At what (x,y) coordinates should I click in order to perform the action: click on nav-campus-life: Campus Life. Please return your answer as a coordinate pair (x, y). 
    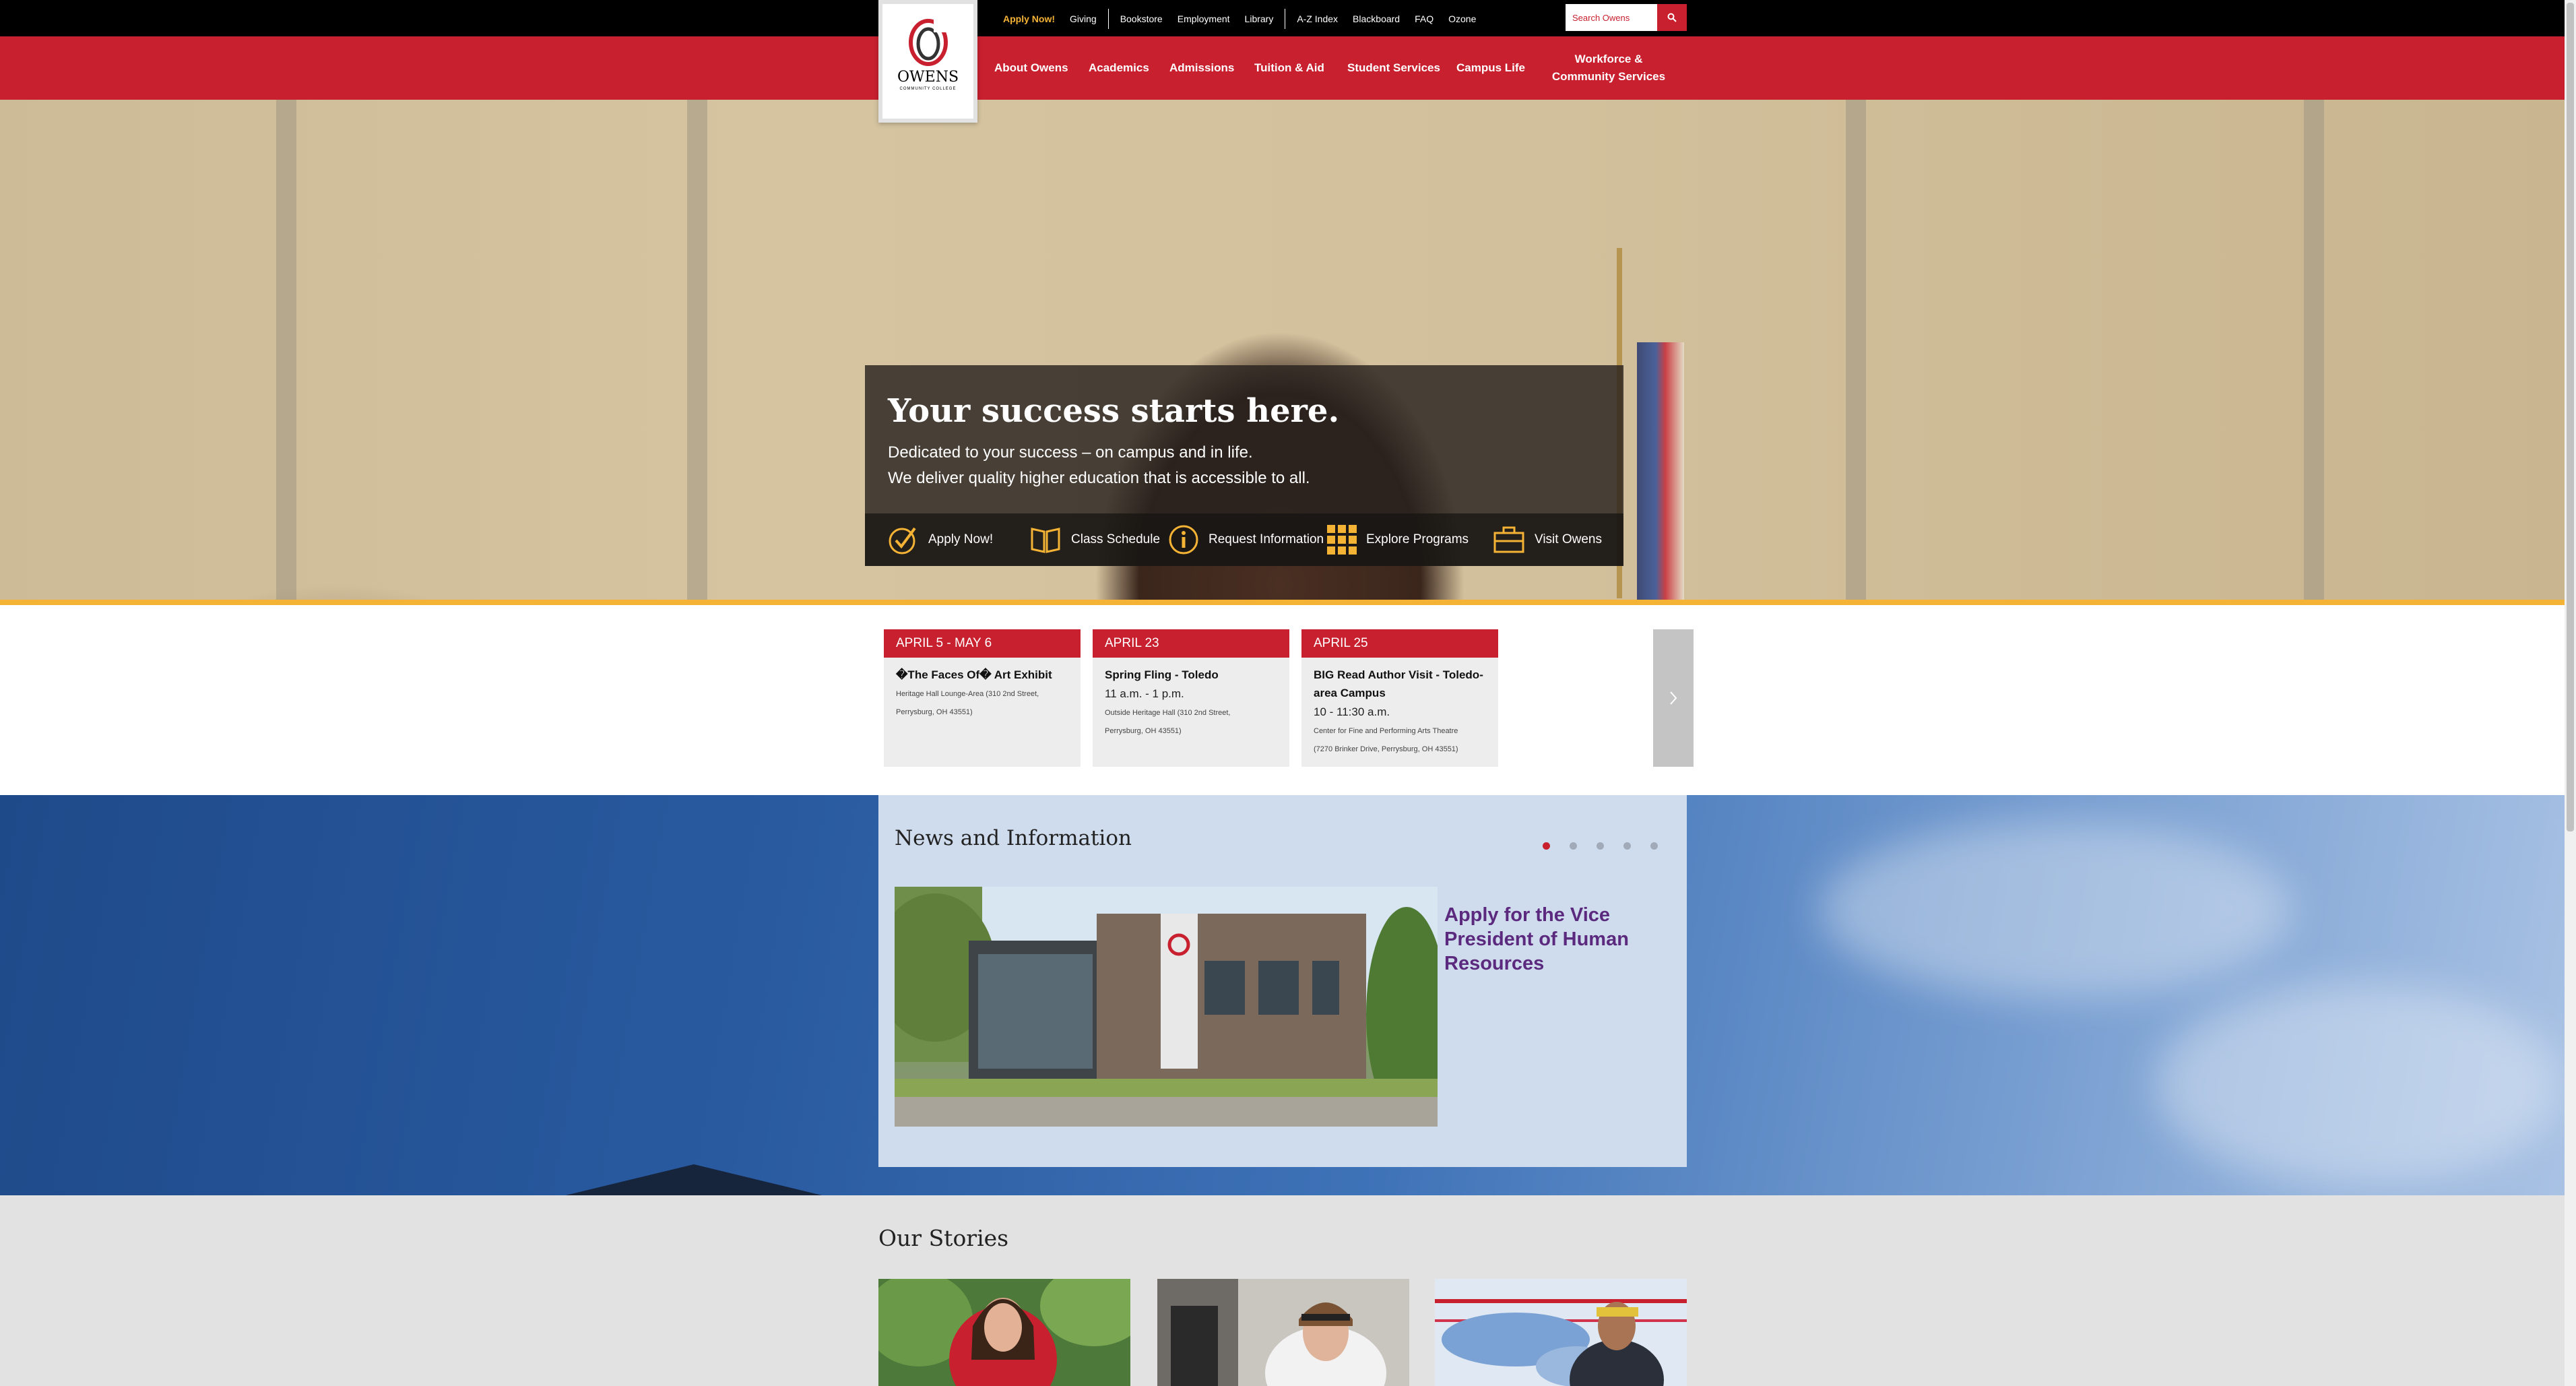
    Looking at the image, I should click on (1490, 68).